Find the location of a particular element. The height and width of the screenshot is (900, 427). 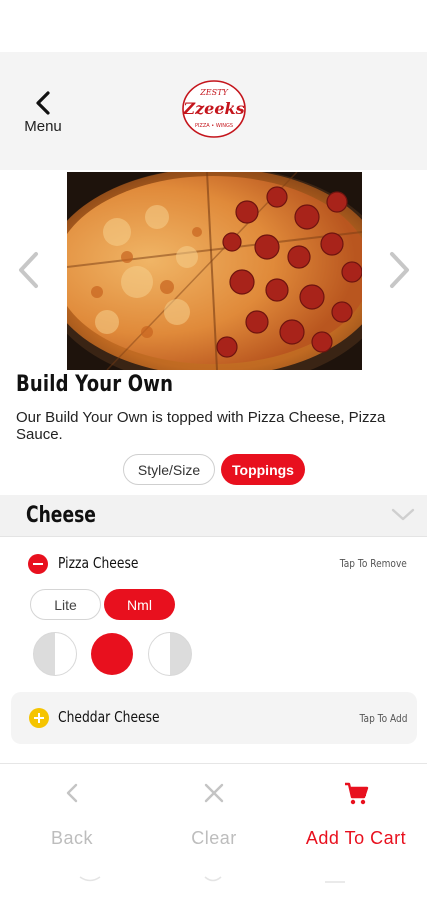

clear-label: Clear is located at coordinates (214, 838).